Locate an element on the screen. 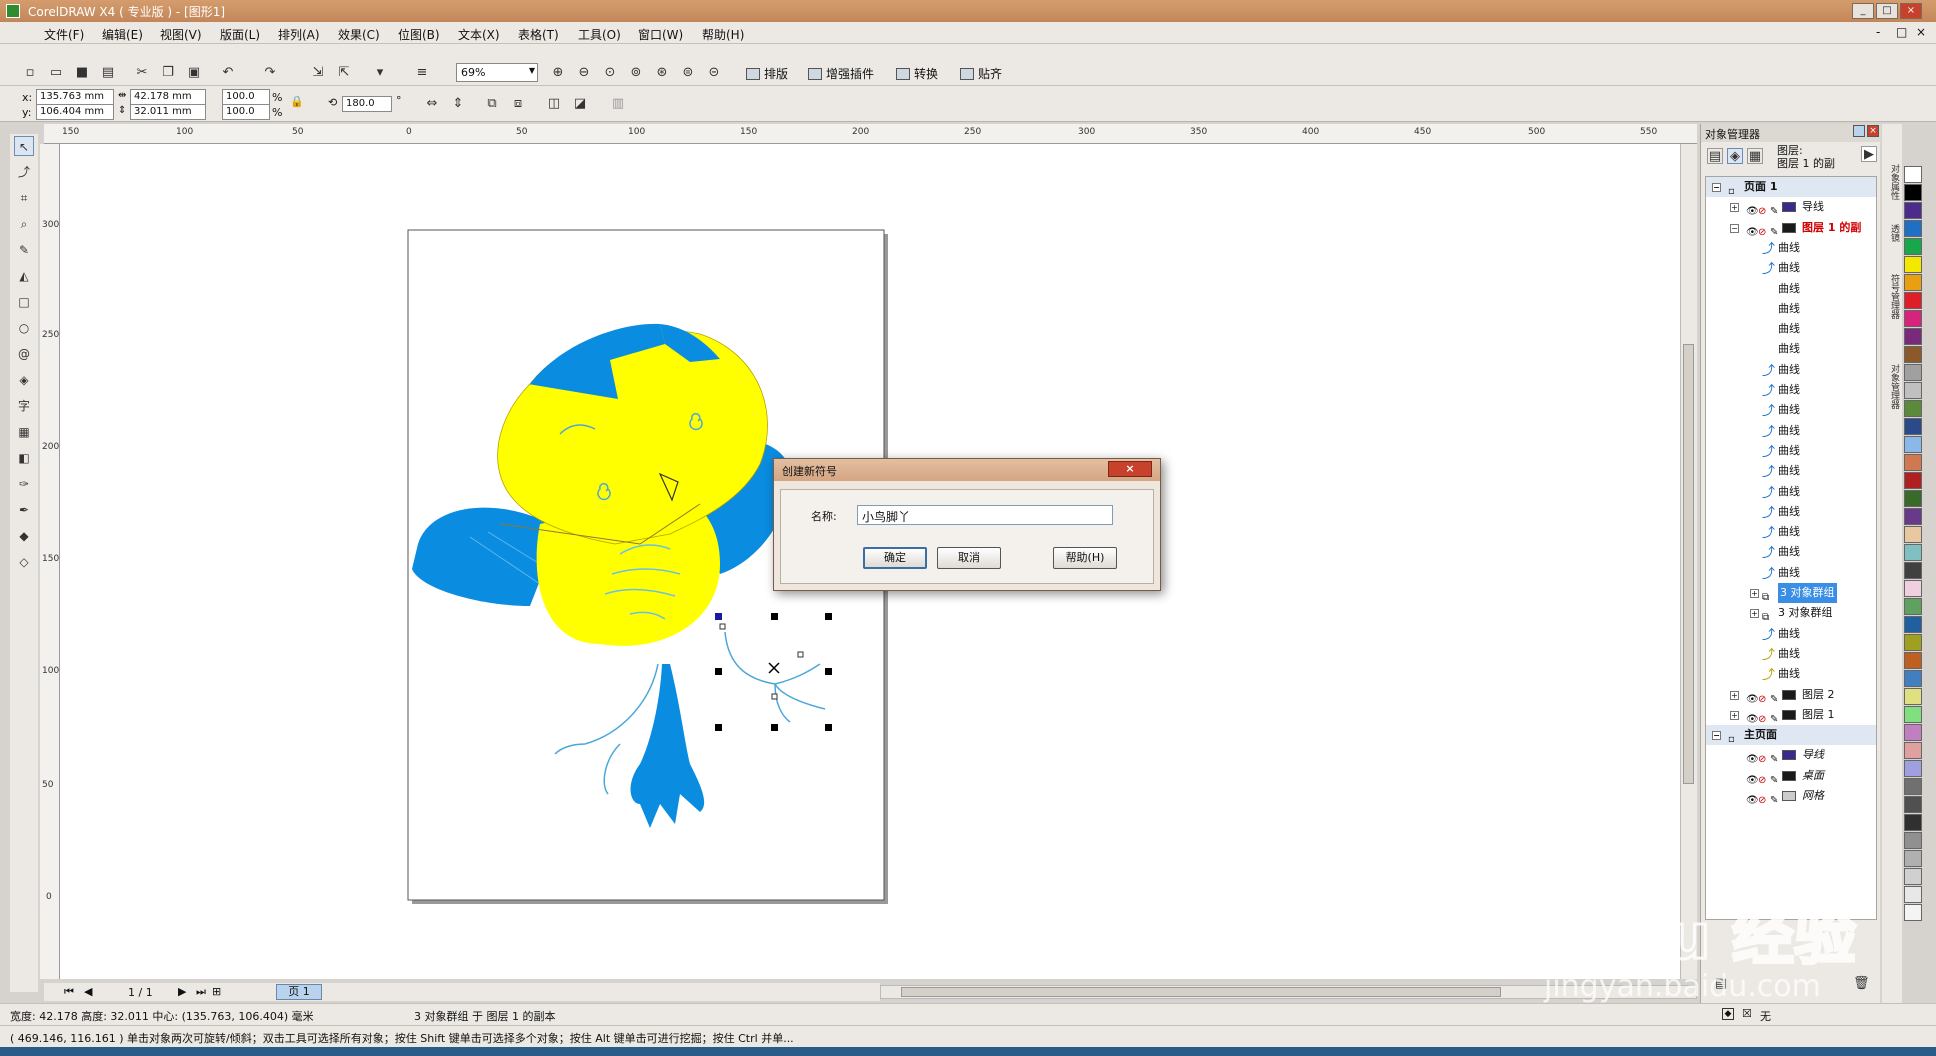 This screenshot has width=1936, height=1056. mdi-restore-button: □ is located at coordinates (1901, 32).